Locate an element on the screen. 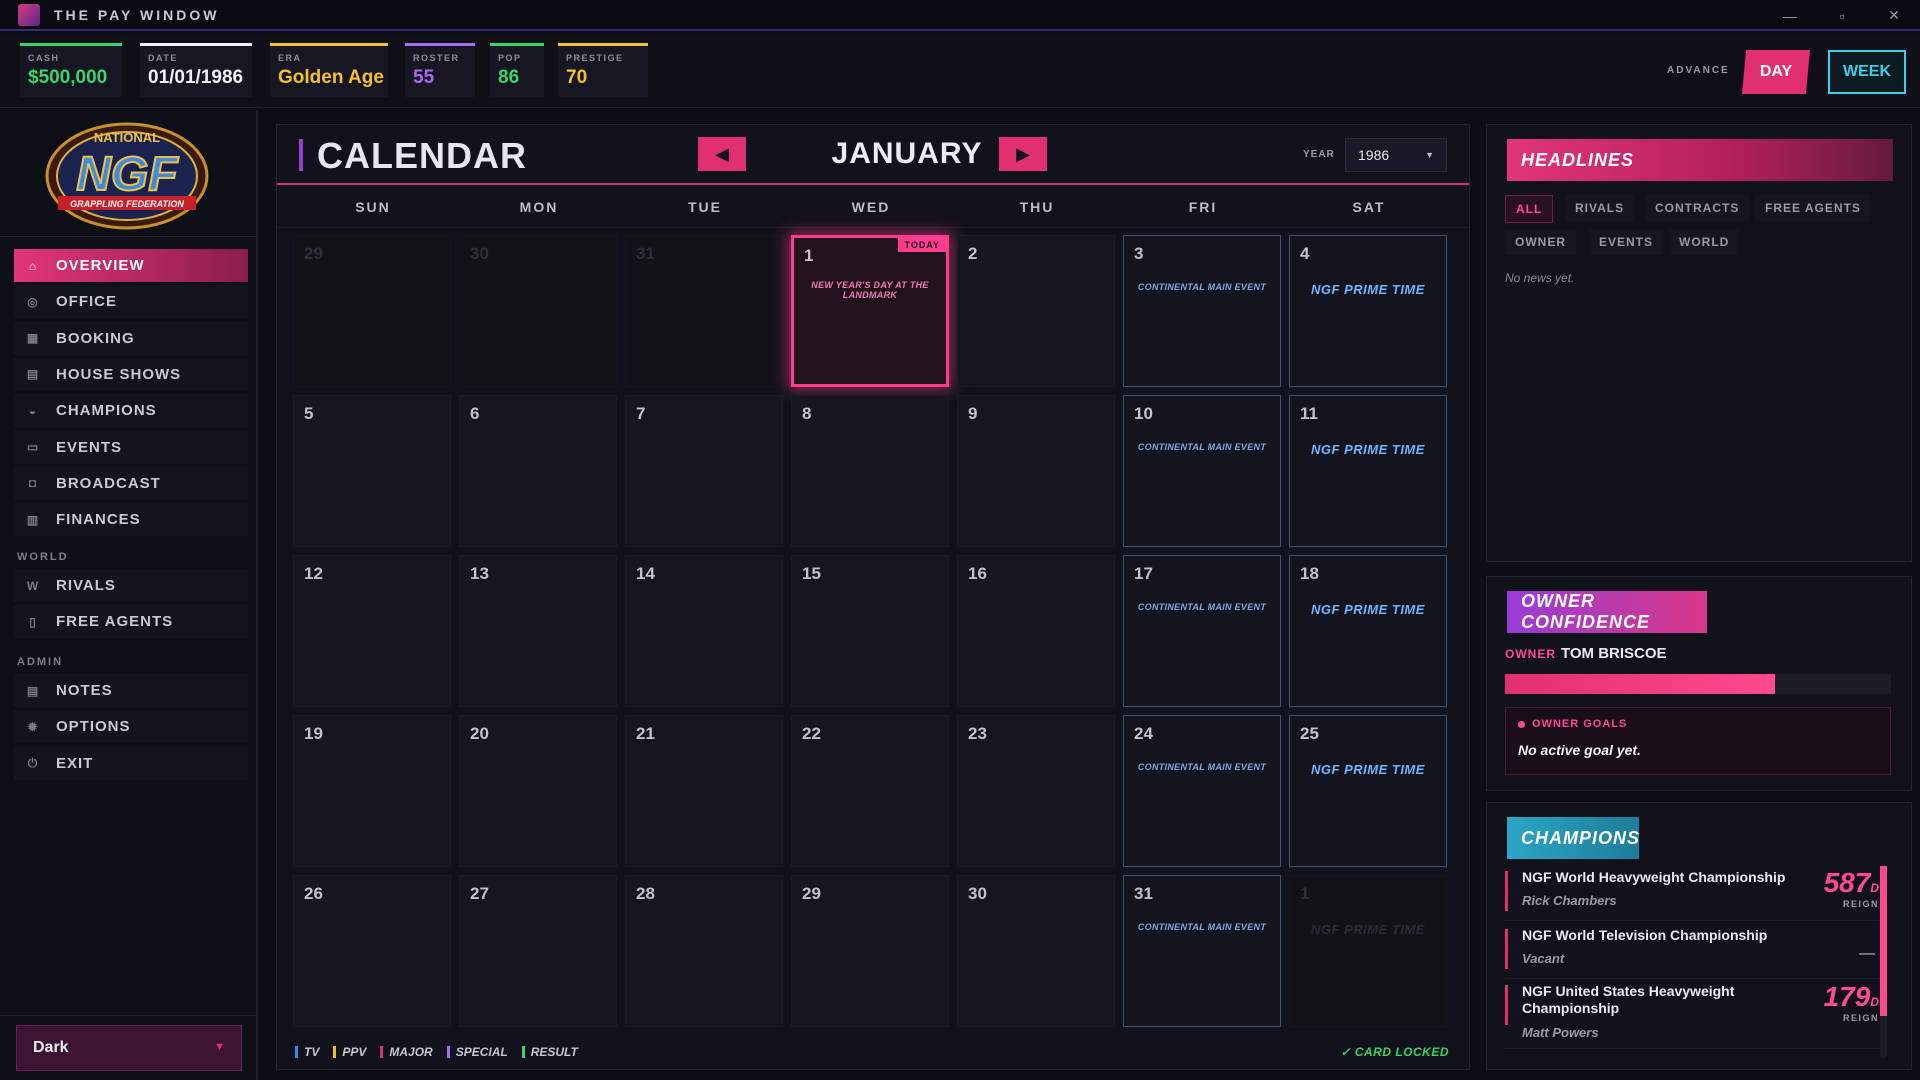 This screenshot has height=1080, width=1920. filter-tab-events: EVENTS is located at coordinates (1626, 242).